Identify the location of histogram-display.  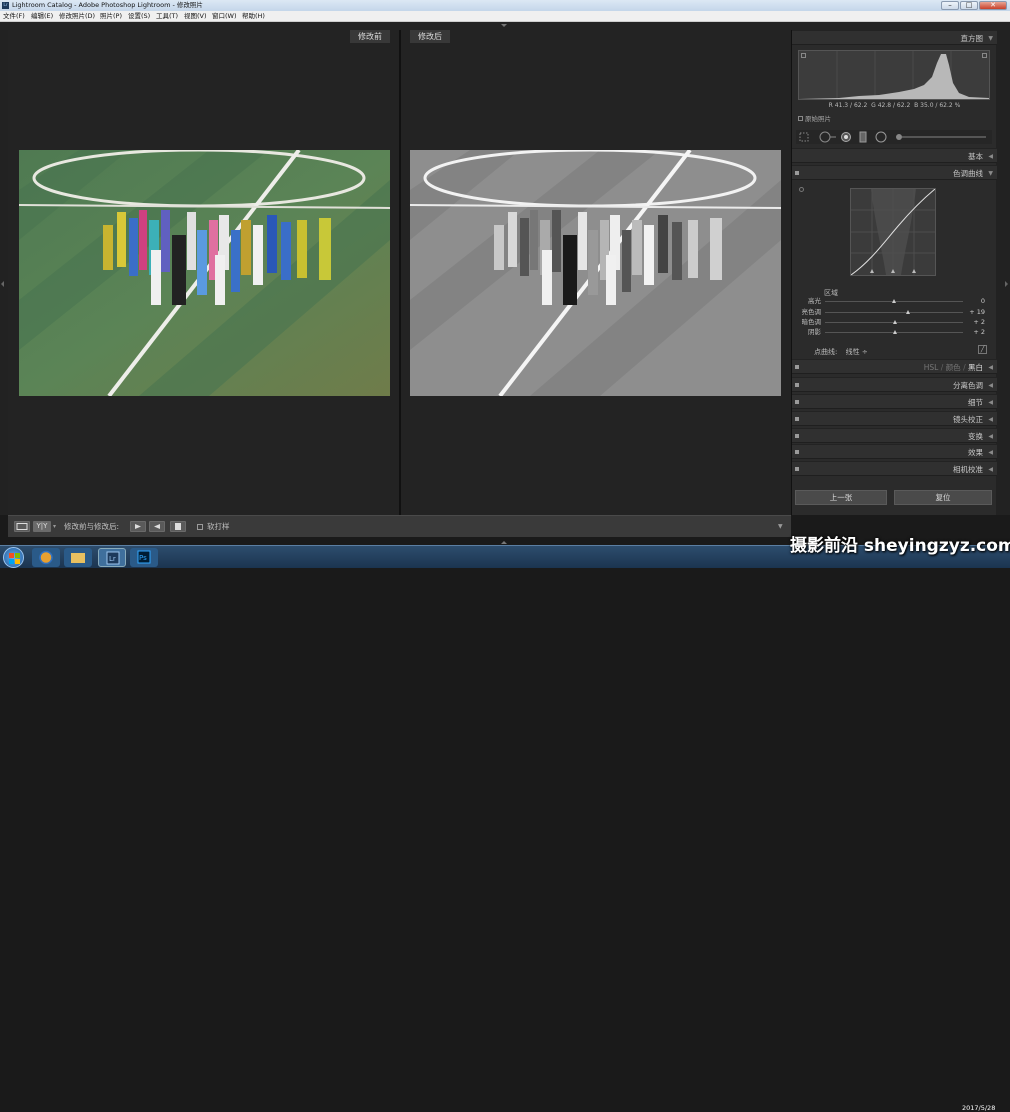
(894, 75).